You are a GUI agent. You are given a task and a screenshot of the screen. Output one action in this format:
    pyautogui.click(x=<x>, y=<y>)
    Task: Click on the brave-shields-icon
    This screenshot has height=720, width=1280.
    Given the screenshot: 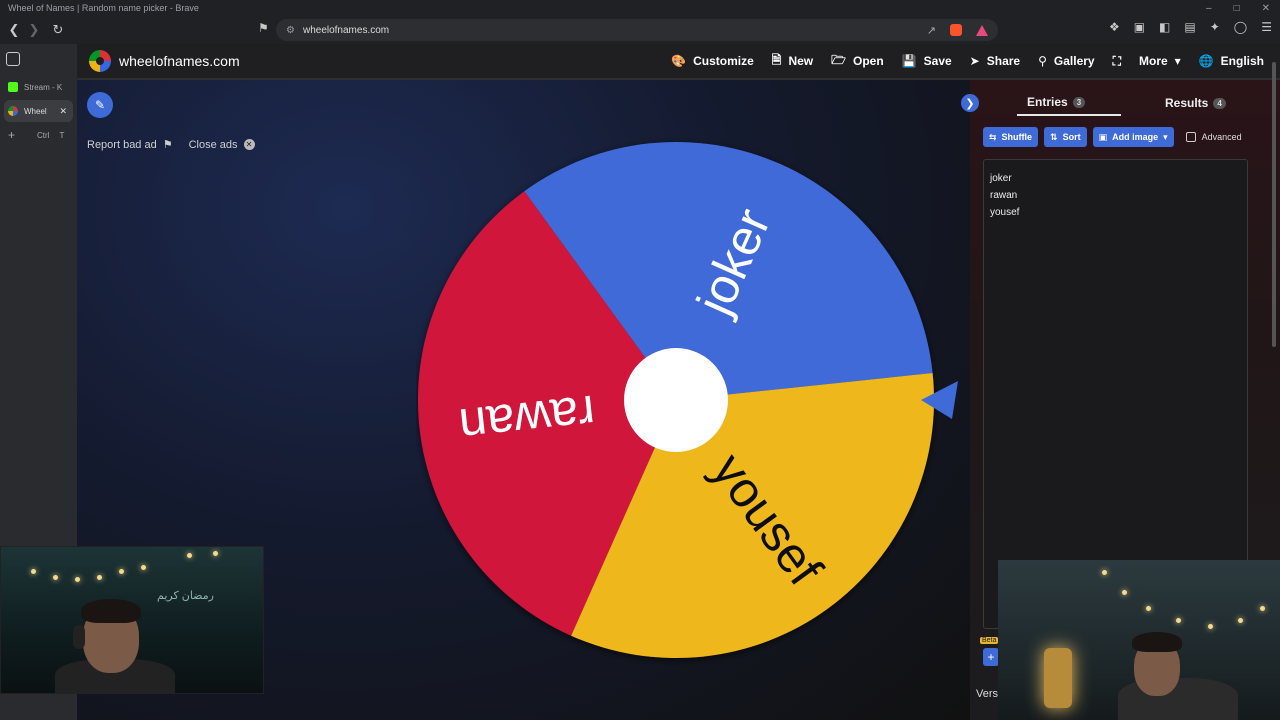 What is the action you would take?
    pyautogui.click(x=956, y=30)
    